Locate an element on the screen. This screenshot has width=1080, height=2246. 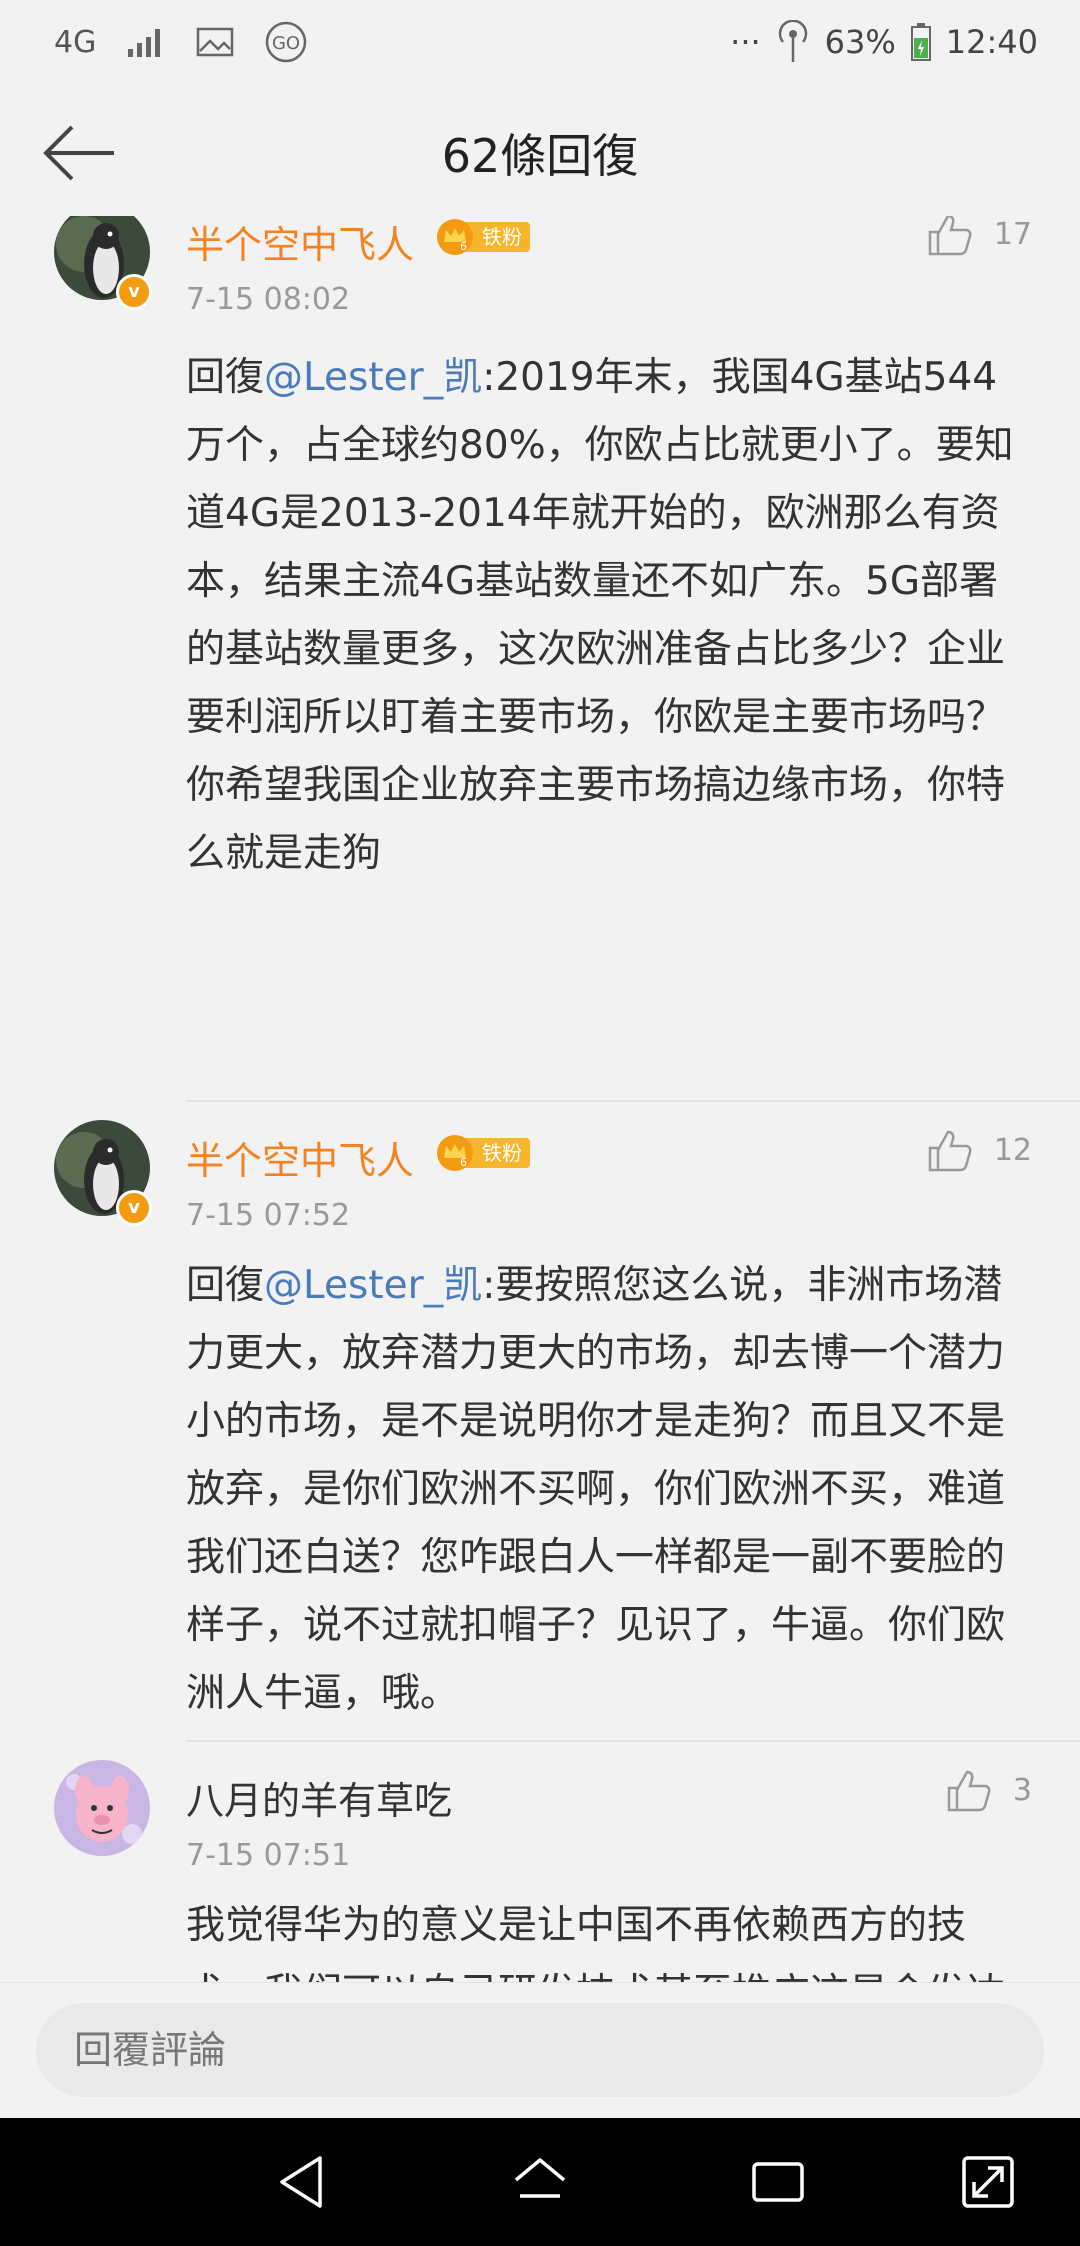
page-title: 62條回復 is located at coordinates (540, 156).